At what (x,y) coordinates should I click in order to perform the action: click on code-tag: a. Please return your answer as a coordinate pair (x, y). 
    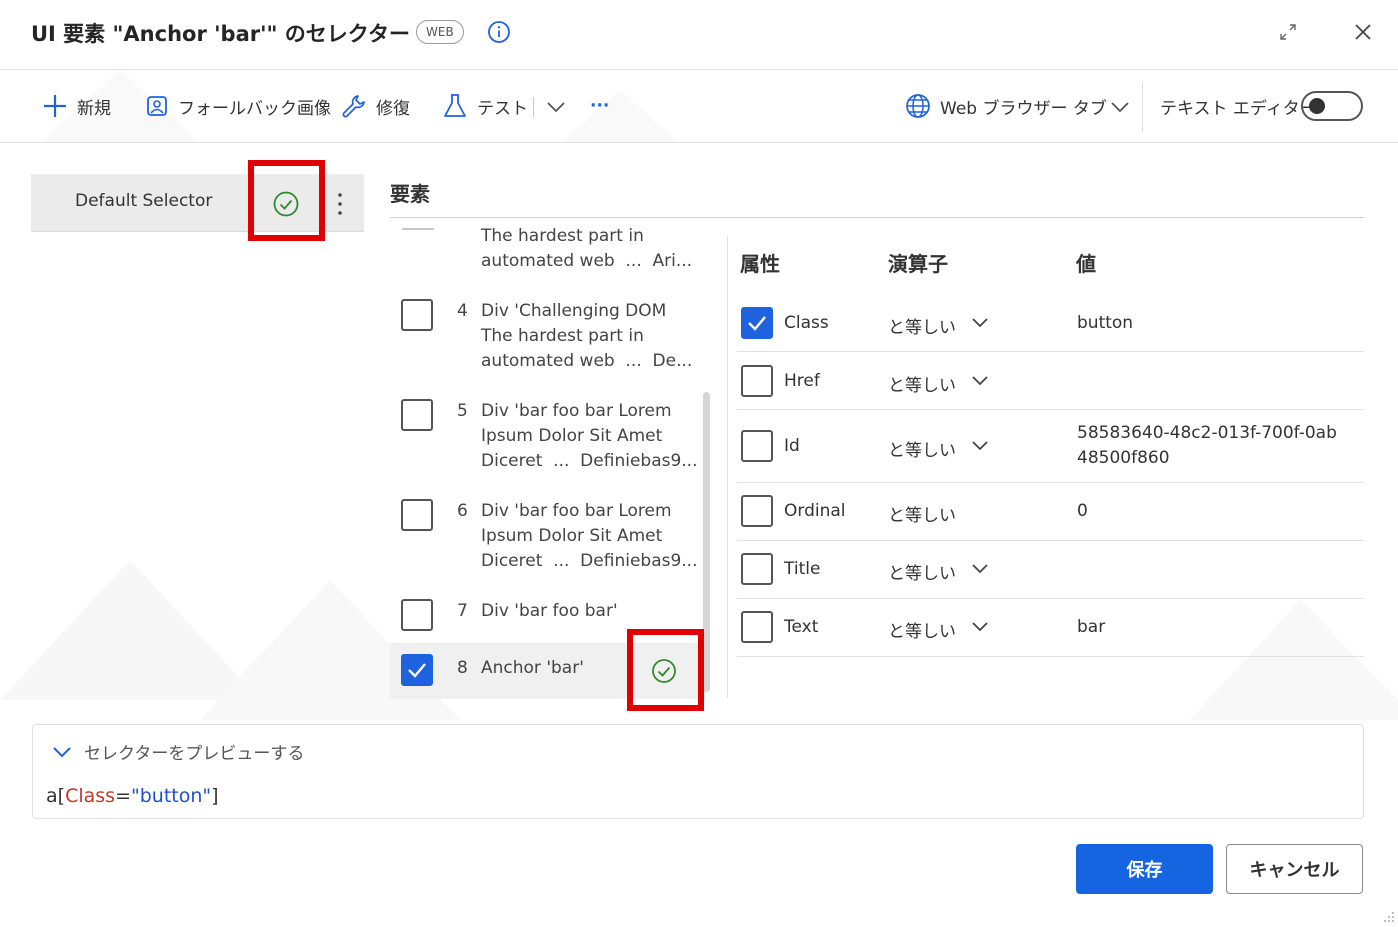
    Looking at the image, I should click on (52, 796).